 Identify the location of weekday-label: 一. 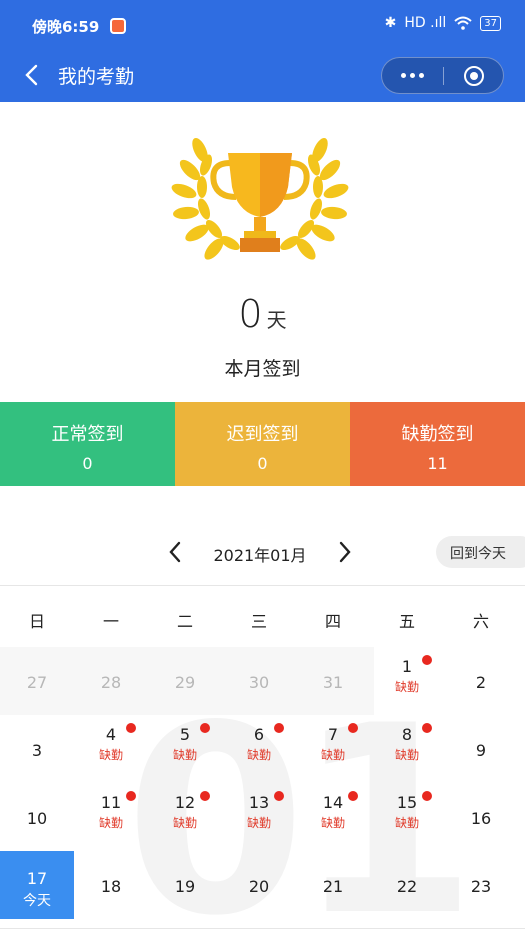
(110, 621).